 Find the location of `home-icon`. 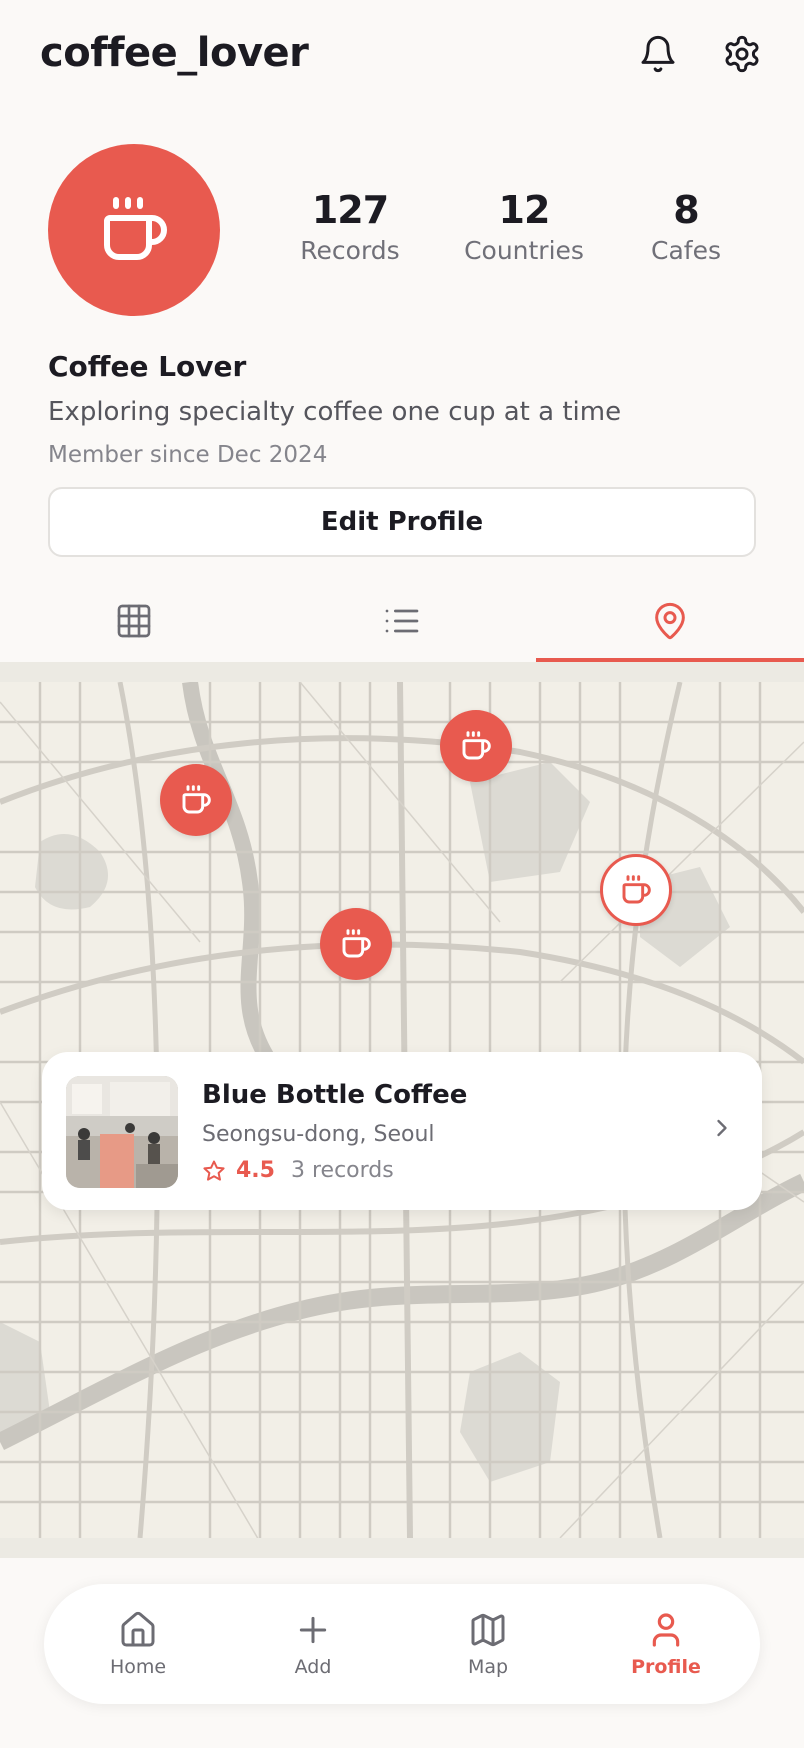

home-icon is located at coordinates (138, 1629).